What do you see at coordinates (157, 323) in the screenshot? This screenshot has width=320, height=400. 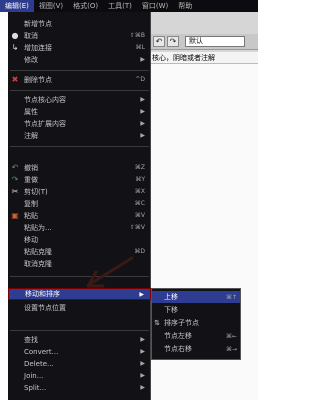 I see `sort-children-icon: ⇅` at bounding box center [157, 323].